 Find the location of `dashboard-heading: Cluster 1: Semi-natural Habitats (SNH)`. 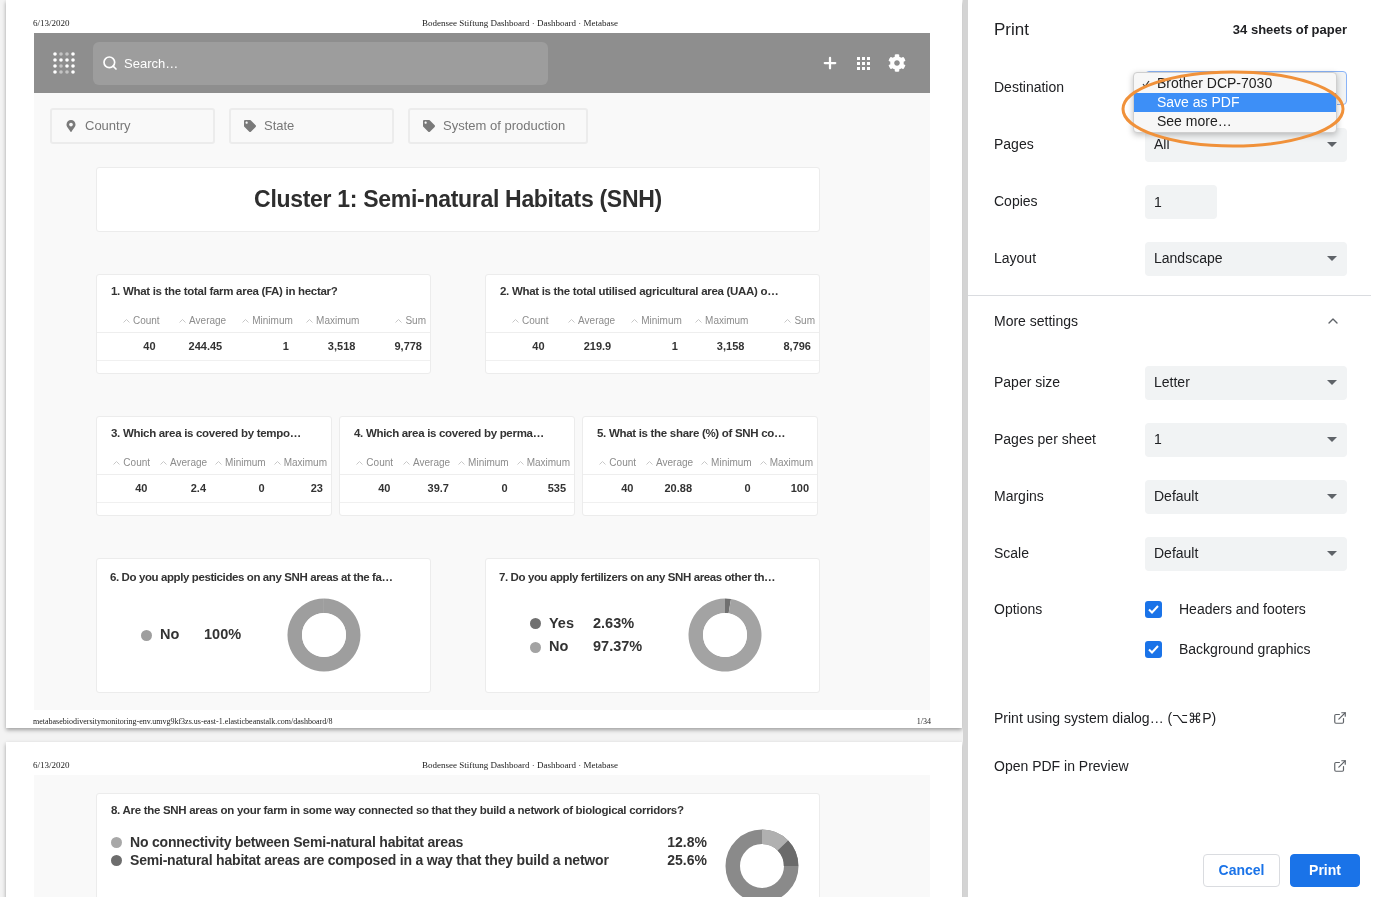

dashboard-heading: Cluster 1: Semi-natural Habitats (SNH) is located at coordinates (458, 200).